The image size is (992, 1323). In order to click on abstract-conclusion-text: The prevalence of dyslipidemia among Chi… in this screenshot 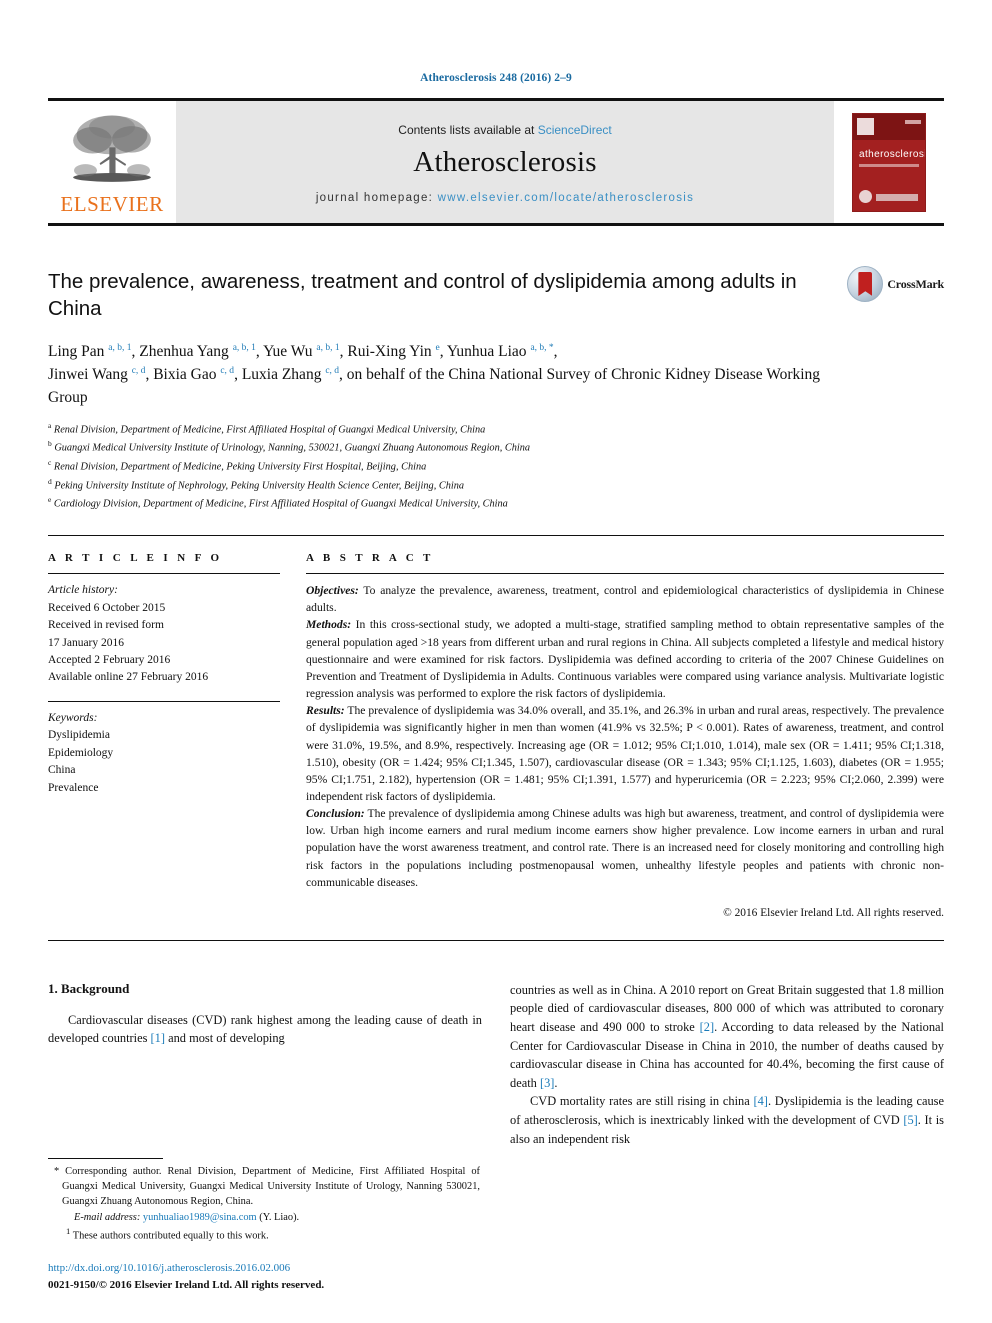, I will do `click(625, 848)`.